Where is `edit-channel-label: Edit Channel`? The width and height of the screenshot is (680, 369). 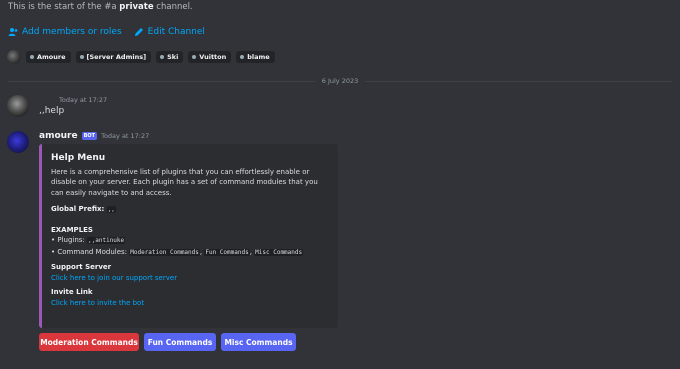 edit-channel-label: Edit Channel is located at coordinates (176, 32).